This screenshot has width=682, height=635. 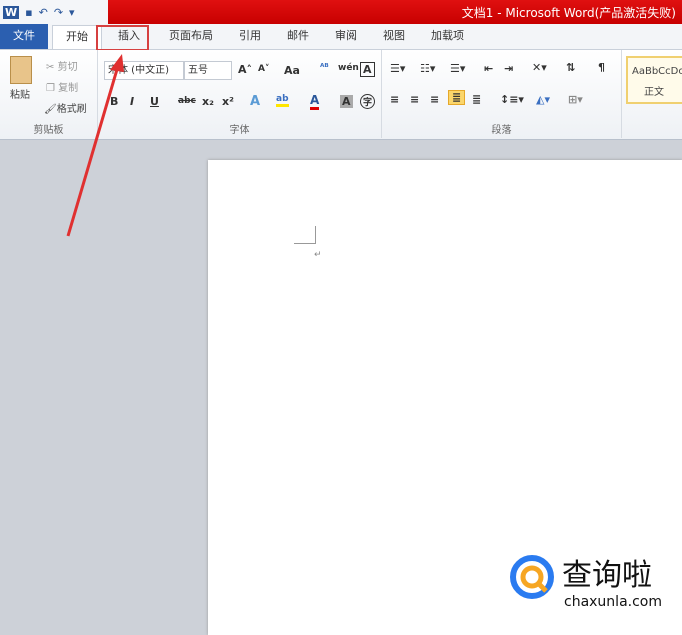 I want to click on search-logo-icon, so click(x=532, y=577).